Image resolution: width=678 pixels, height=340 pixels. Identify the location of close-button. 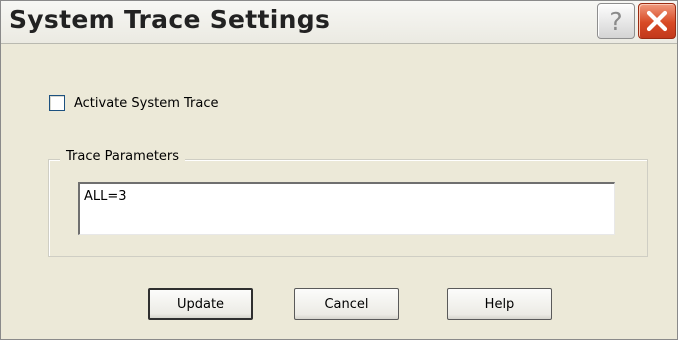
(657, 21).